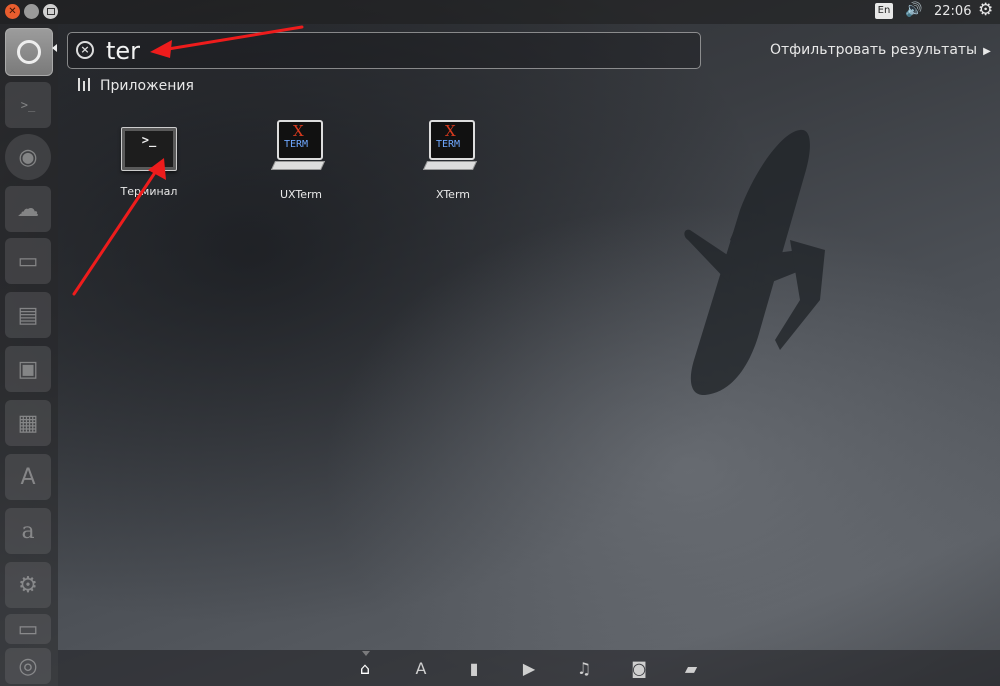  I want to click on search-input, so click(396, 51).